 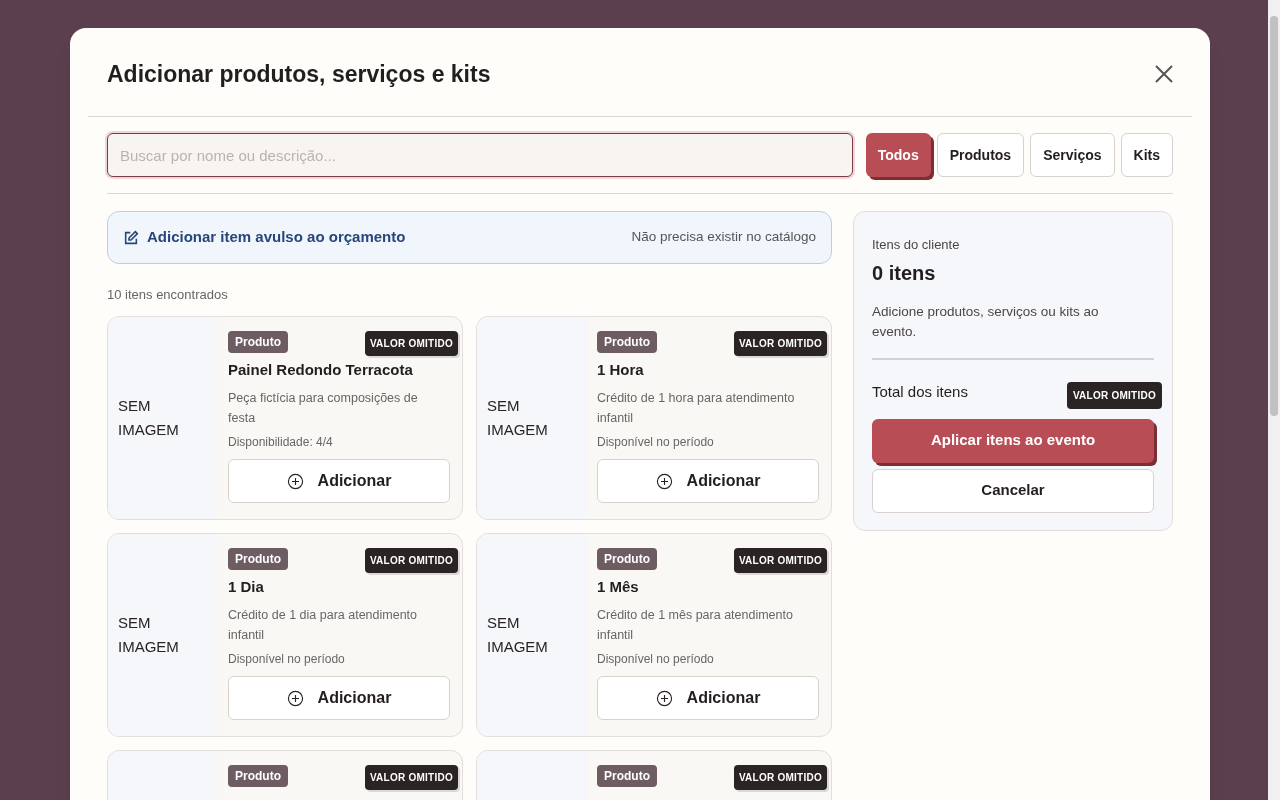 I want to click on summary-hint: Adicione produtos, serviços ou kits ao evento., so click(x=1013, y=330).